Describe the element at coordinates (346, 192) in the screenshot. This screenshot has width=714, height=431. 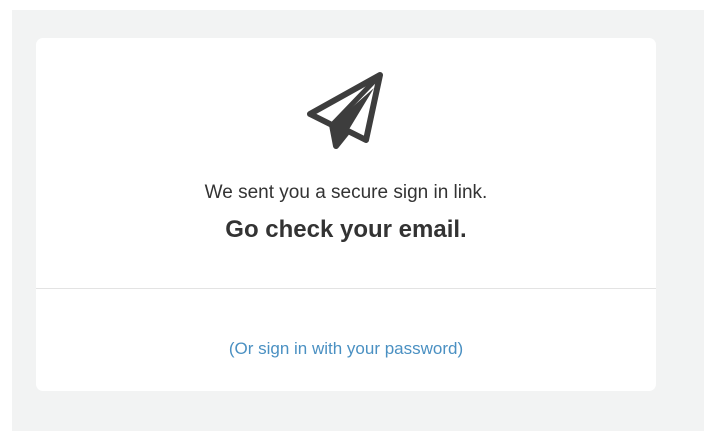
I see `sent-message: We sent you a secure sign in link.` at that location.